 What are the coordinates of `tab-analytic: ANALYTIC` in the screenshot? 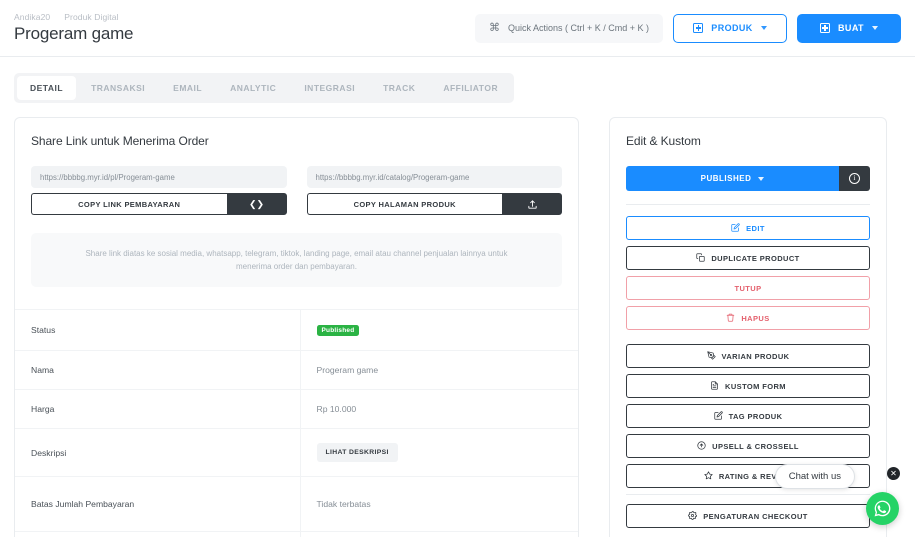 It's located at (253, 88).